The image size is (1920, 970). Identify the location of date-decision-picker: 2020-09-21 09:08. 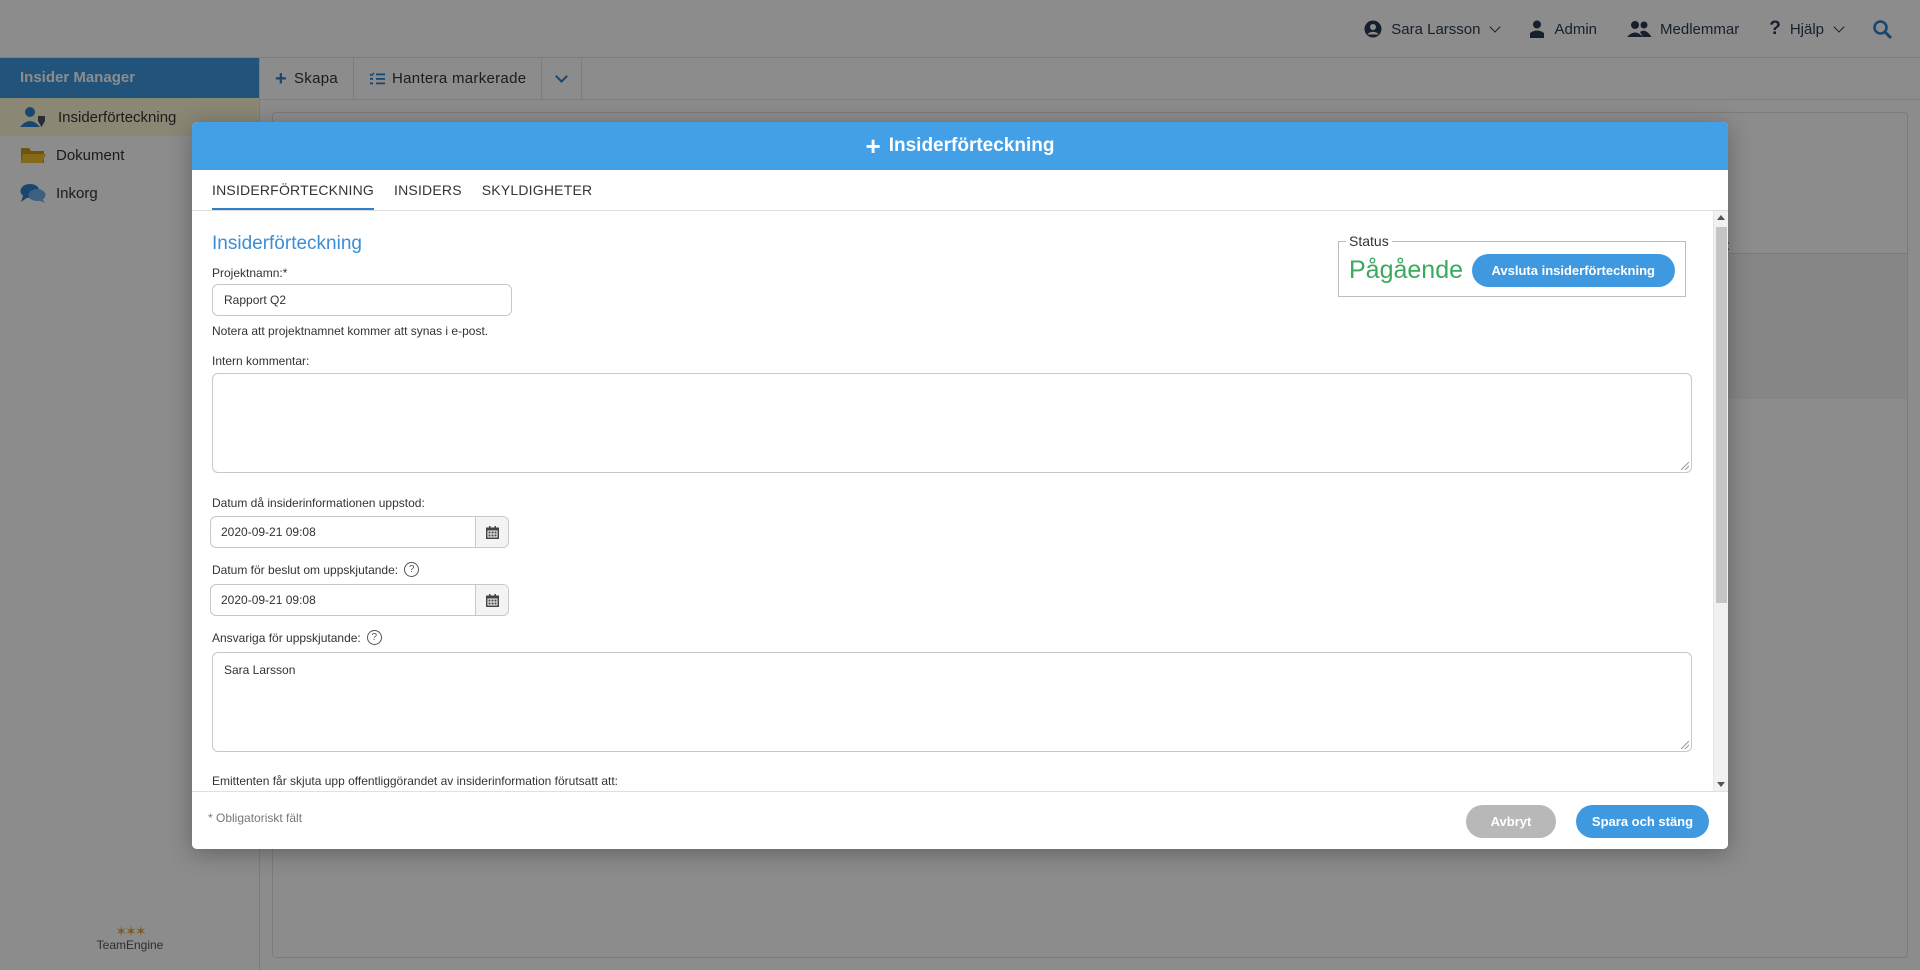
(359, 600).